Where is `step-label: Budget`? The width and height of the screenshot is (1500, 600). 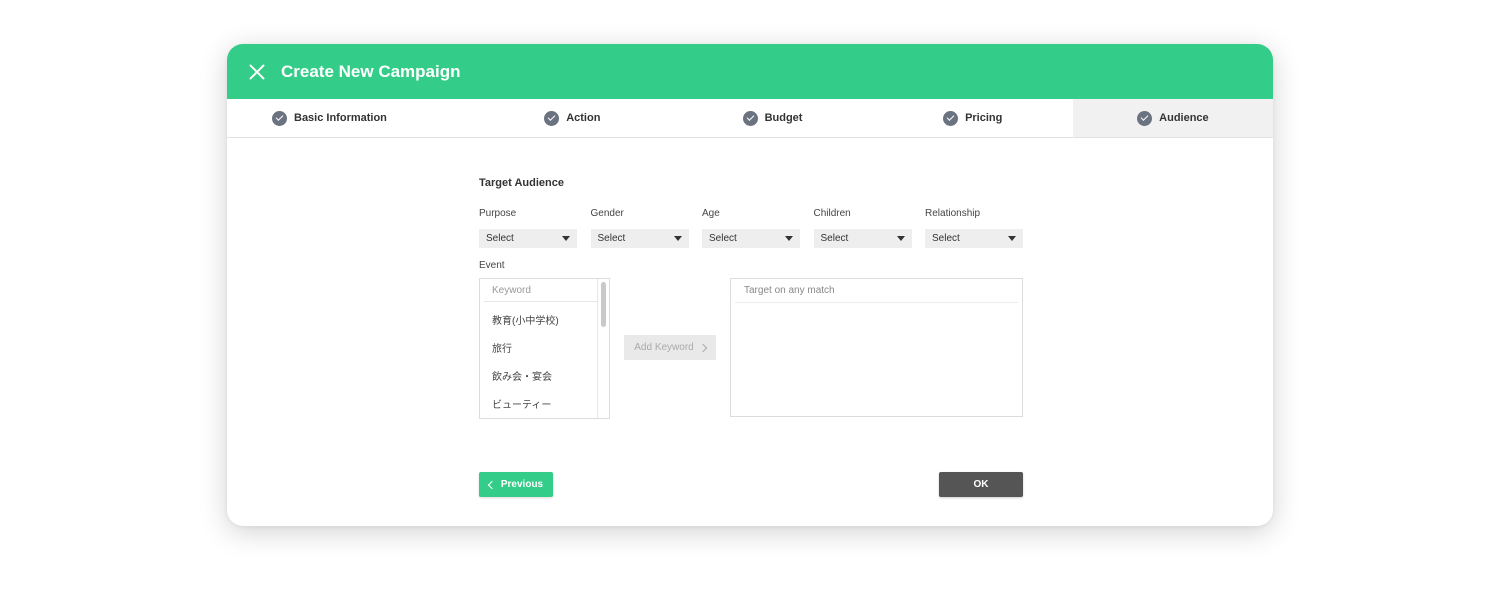 step-label: Budget is located at coordinates (783, 118).